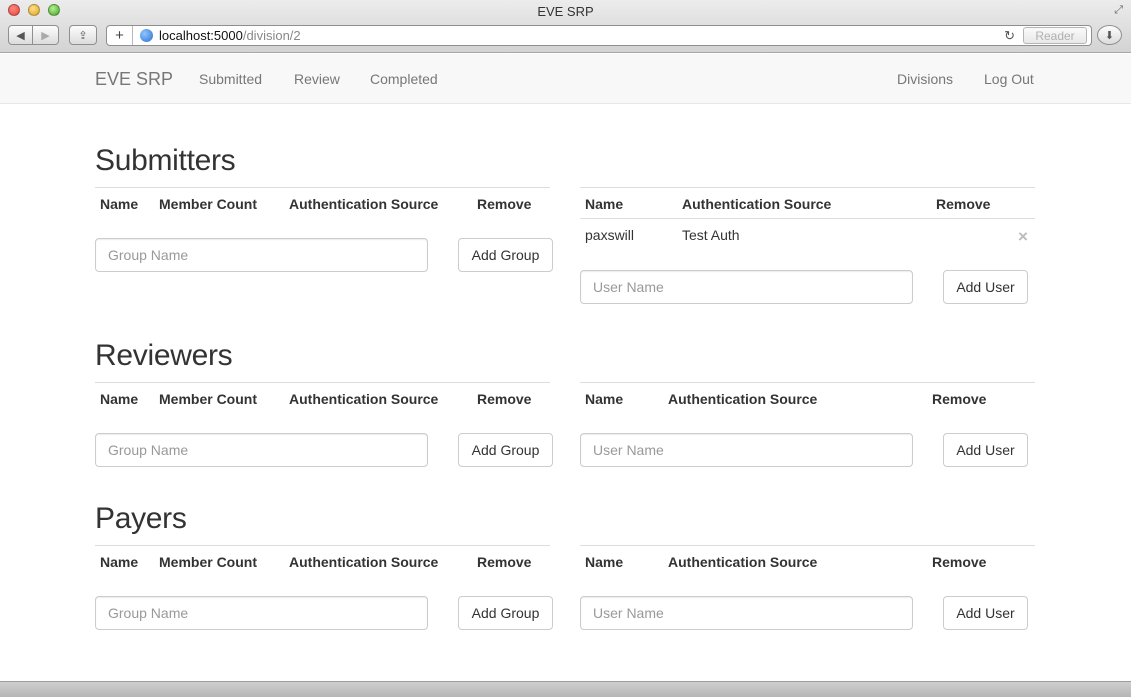 This screenshot has width=1131, height=697. What do you see at coordinates (201, 35) in the screenshot?
I see `url-host: localhost:5000` at bounding box center [201, 35].